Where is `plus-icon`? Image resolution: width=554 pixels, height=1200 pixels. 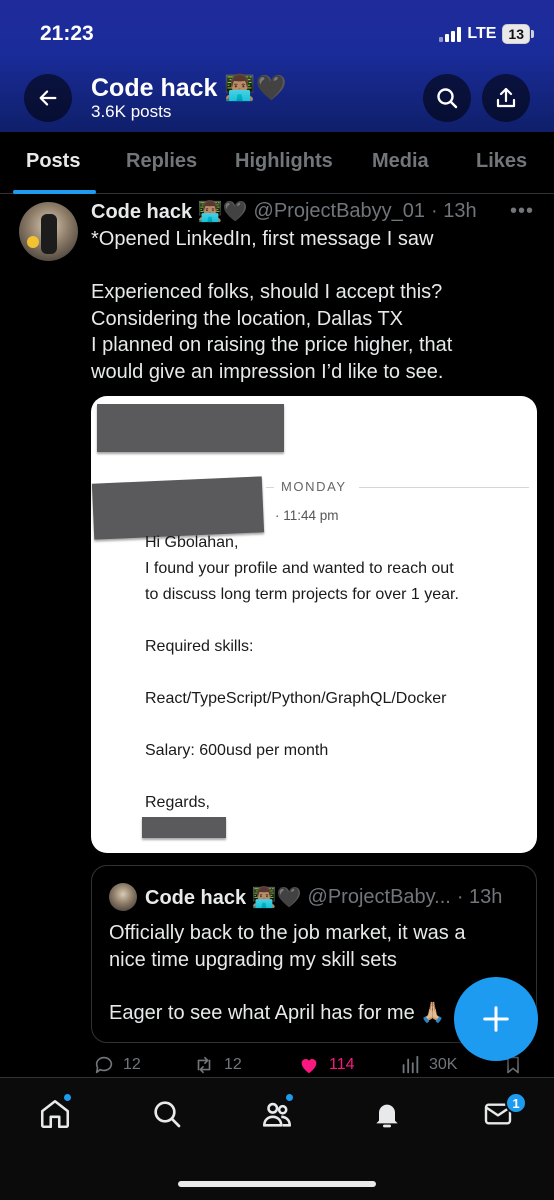
plus-icon is located at coordinates (496, 1019).